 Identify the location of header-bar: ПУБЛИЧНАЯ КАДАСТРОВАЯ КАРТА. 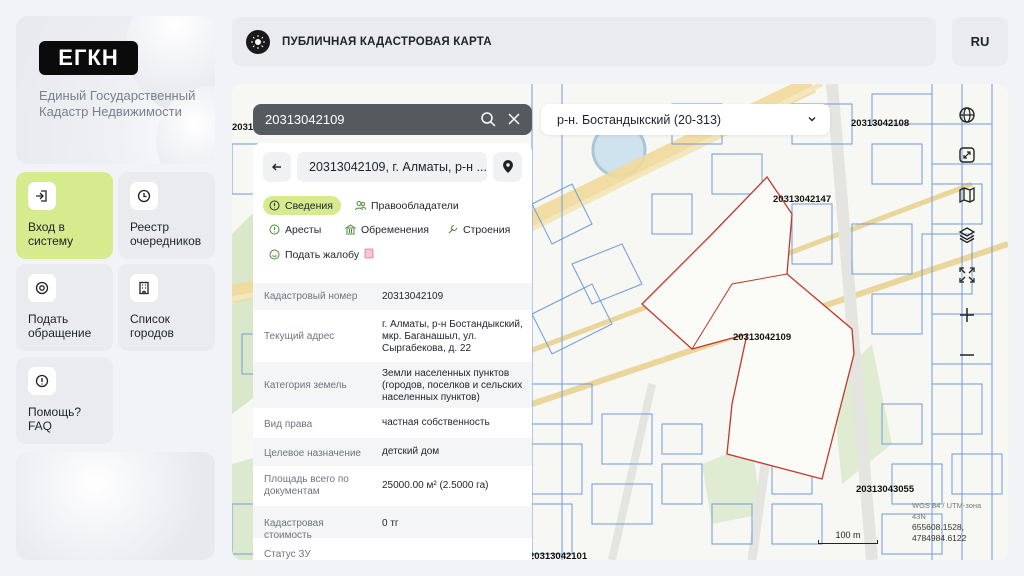
(584, 41).